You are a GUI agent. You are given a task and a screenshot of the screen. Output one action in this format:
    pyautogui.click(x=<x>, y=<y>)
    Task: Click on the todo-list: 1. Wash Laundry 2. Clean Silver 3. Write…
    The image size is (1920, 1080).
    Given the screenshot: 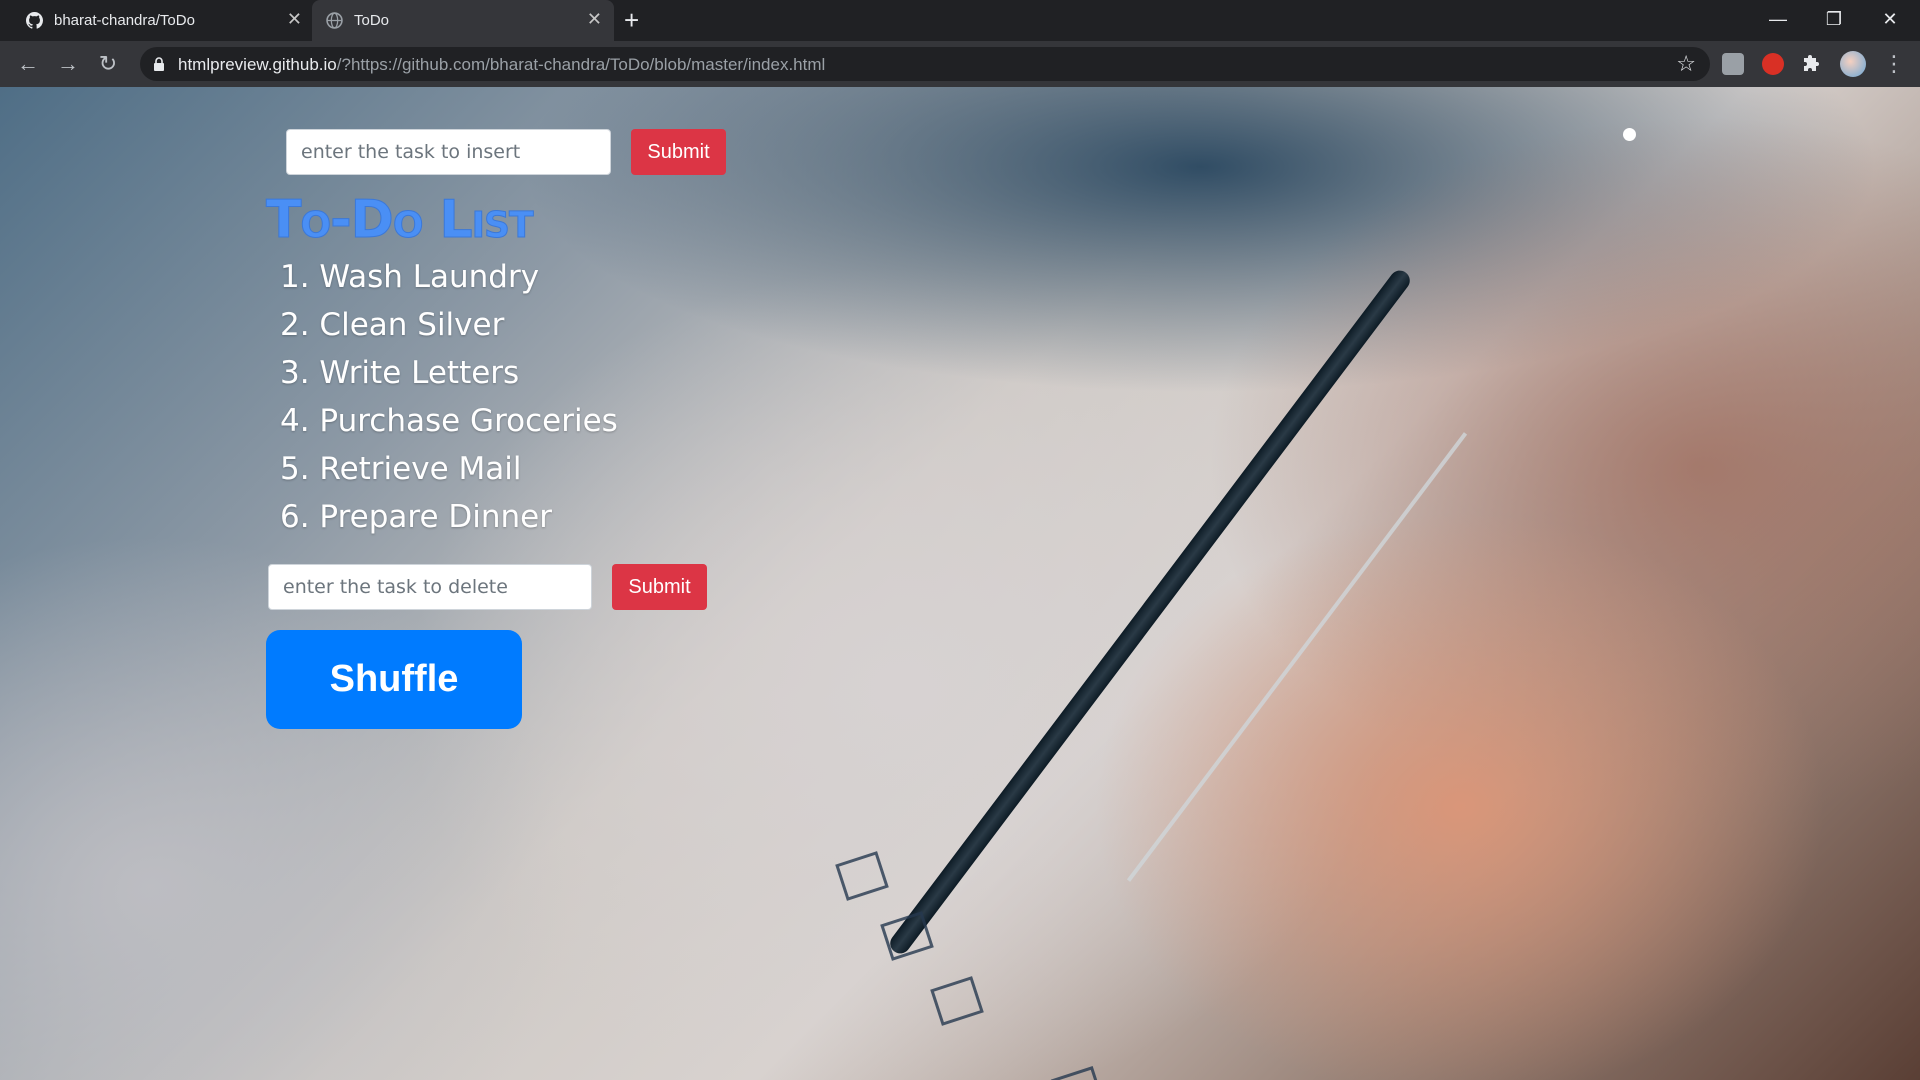 What is the action you would take?
    pyautogui.click(x=449, y=397)
    